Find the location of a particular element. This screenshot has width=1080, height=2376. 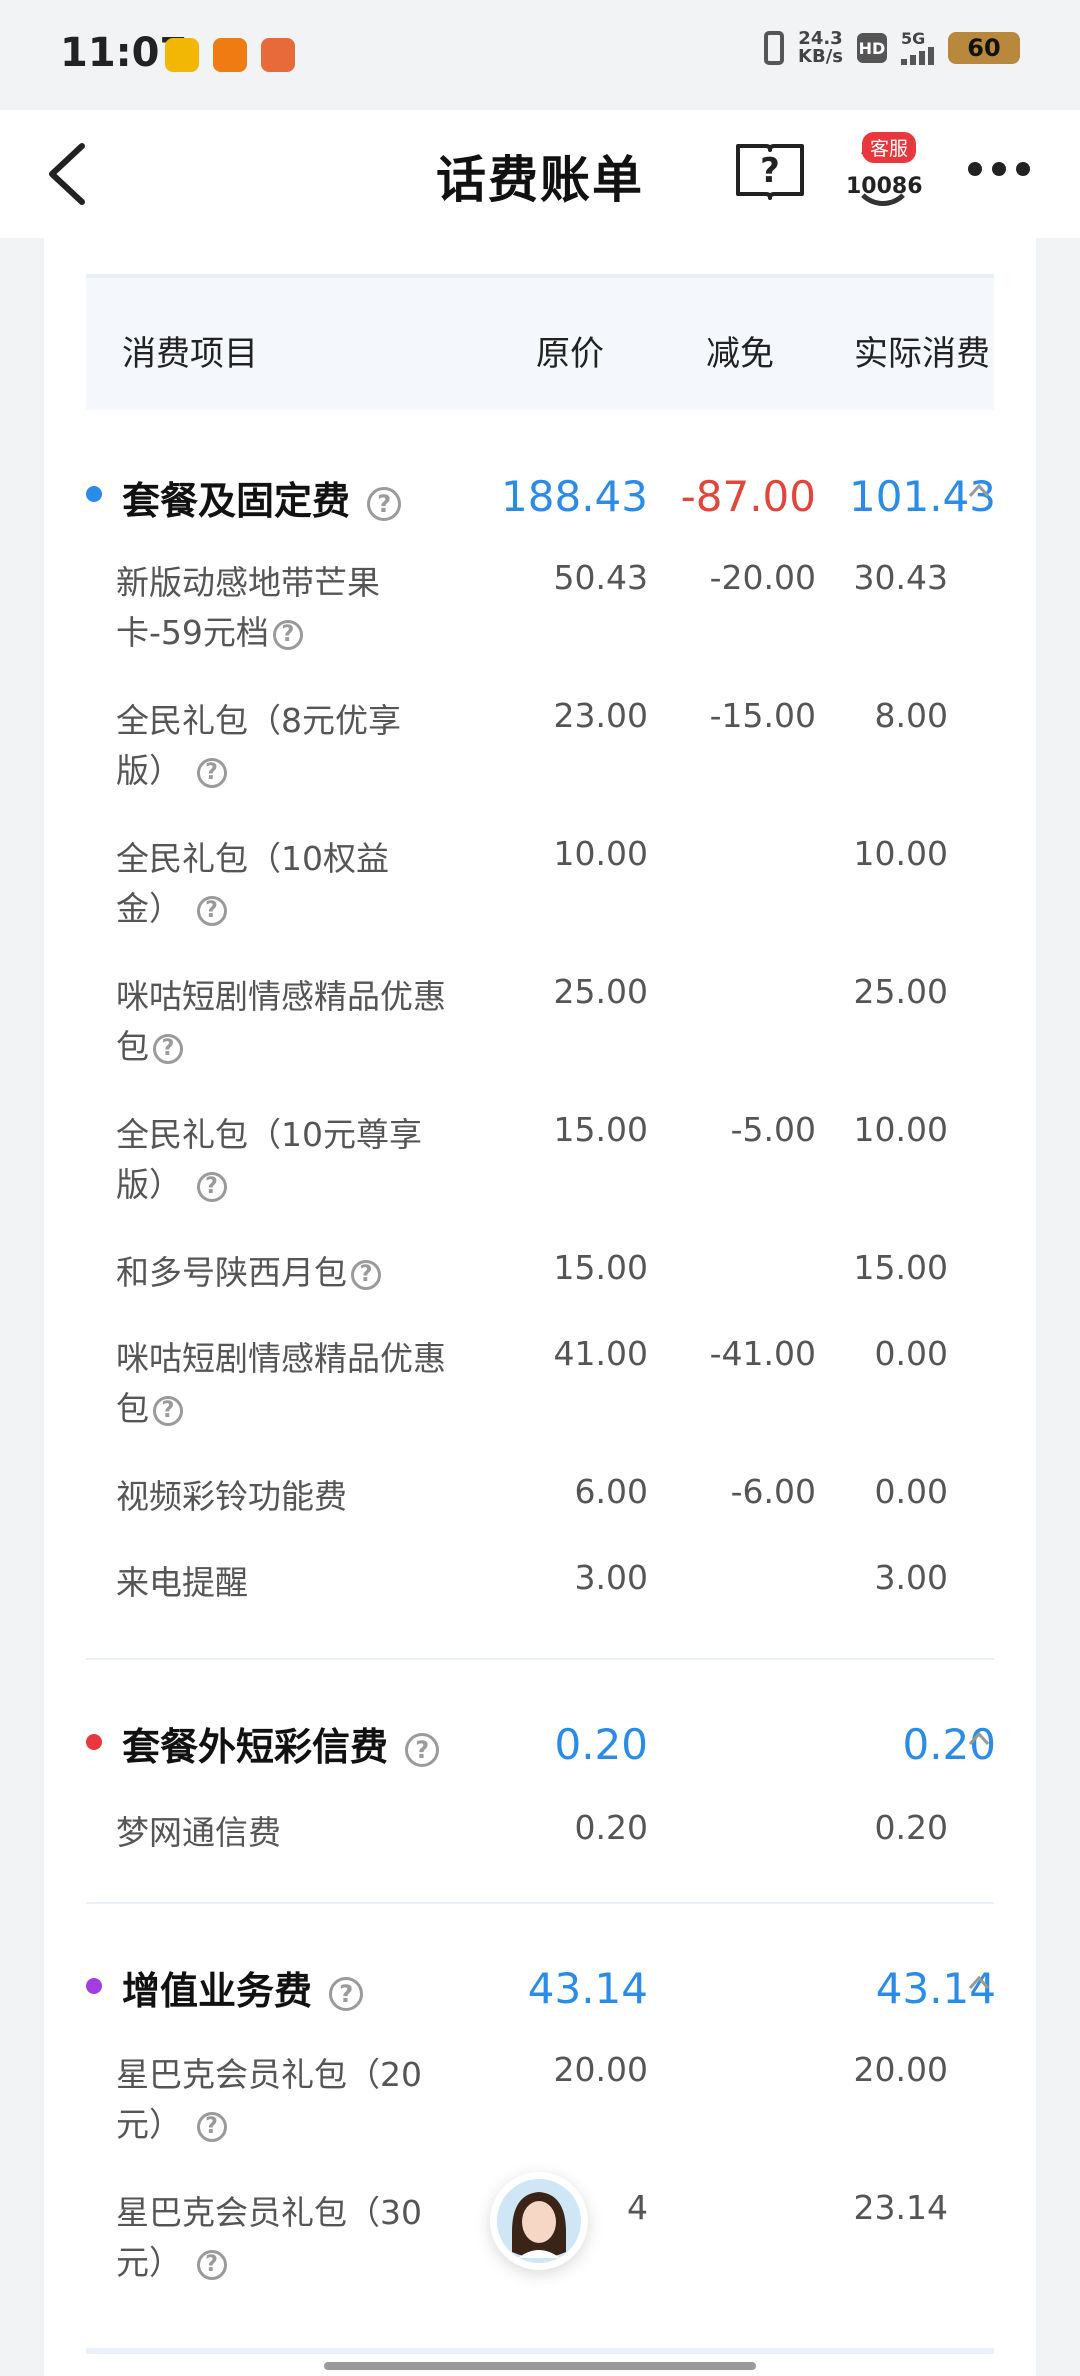

section-header: 增值业务费 ? 43.14 43.14 is located at coordinates (540, 1996).